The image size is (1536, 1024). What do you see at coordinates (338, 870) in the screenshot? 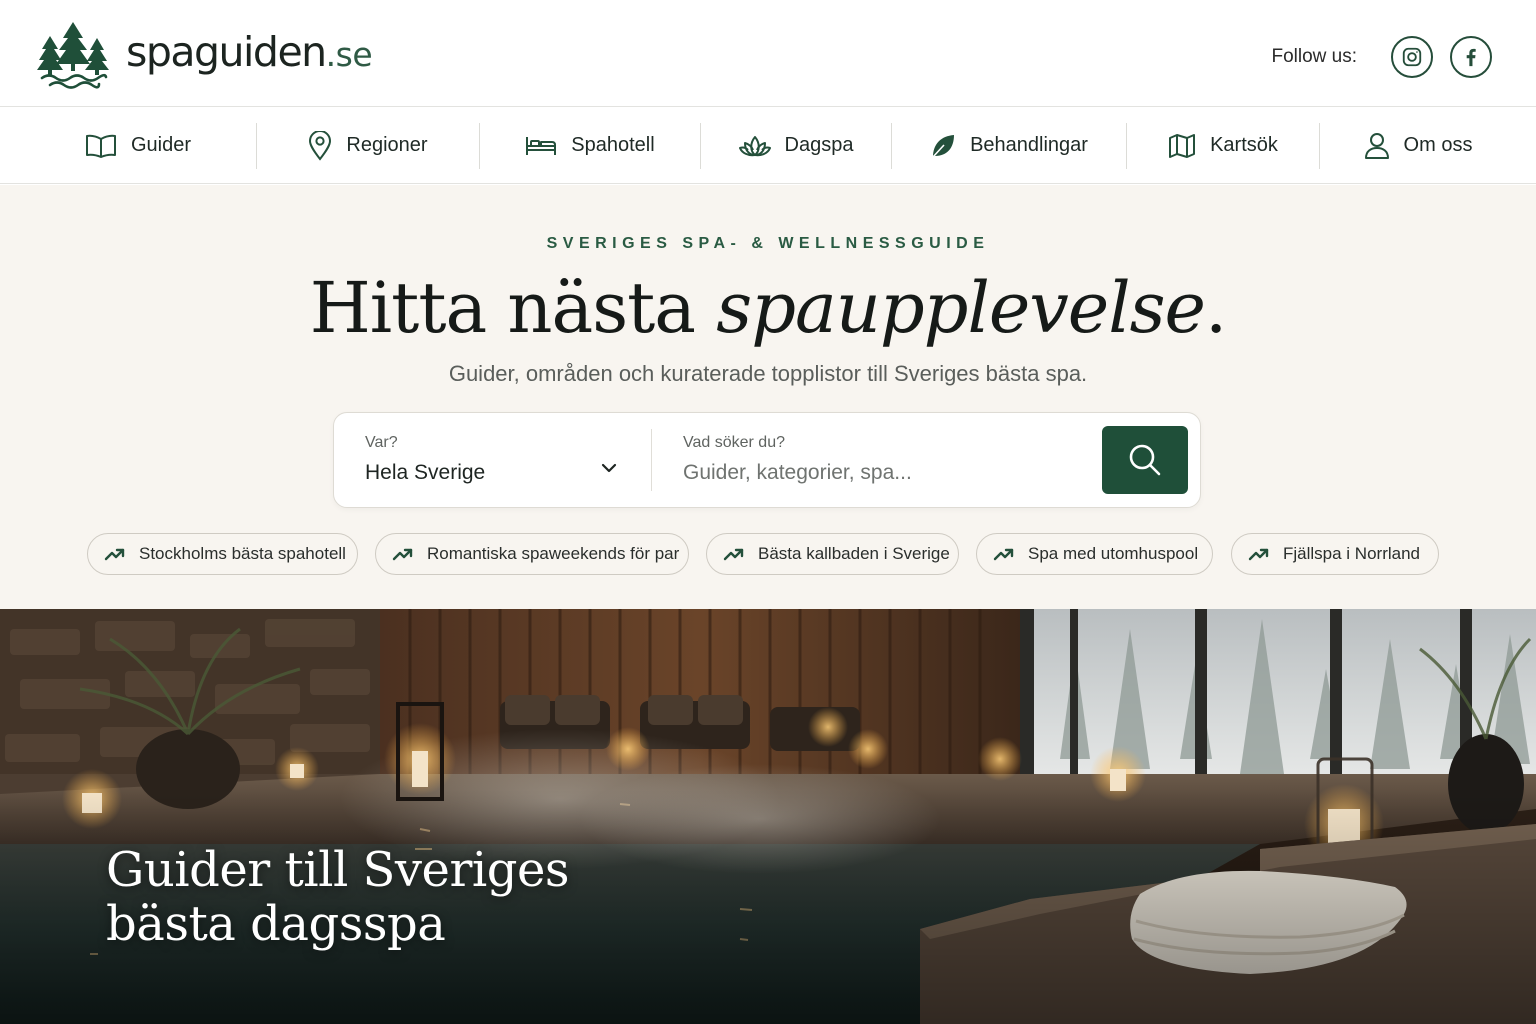
I see `feature-title-line-1: Guider till Sveriges` at bounding box center [338, 870].